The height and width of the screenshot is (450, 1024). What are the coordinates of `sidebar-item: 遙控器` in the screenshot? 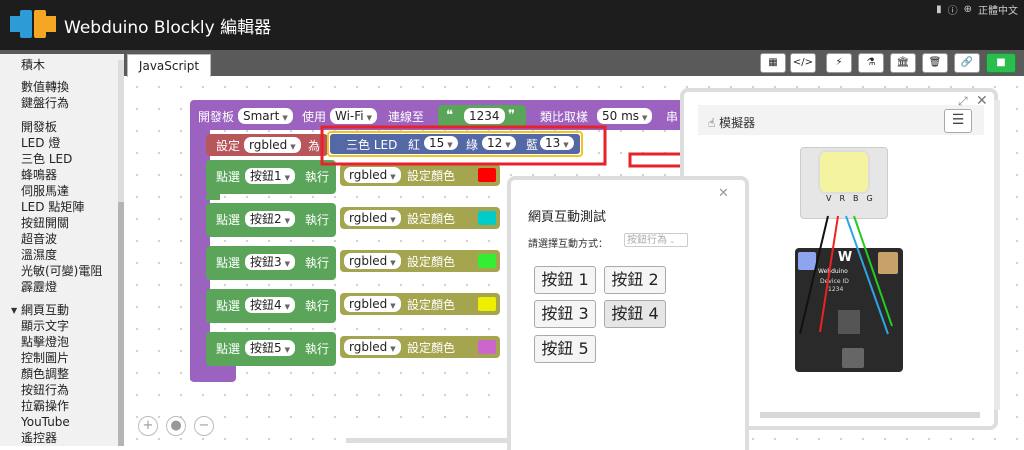 It's located at (39, 438).